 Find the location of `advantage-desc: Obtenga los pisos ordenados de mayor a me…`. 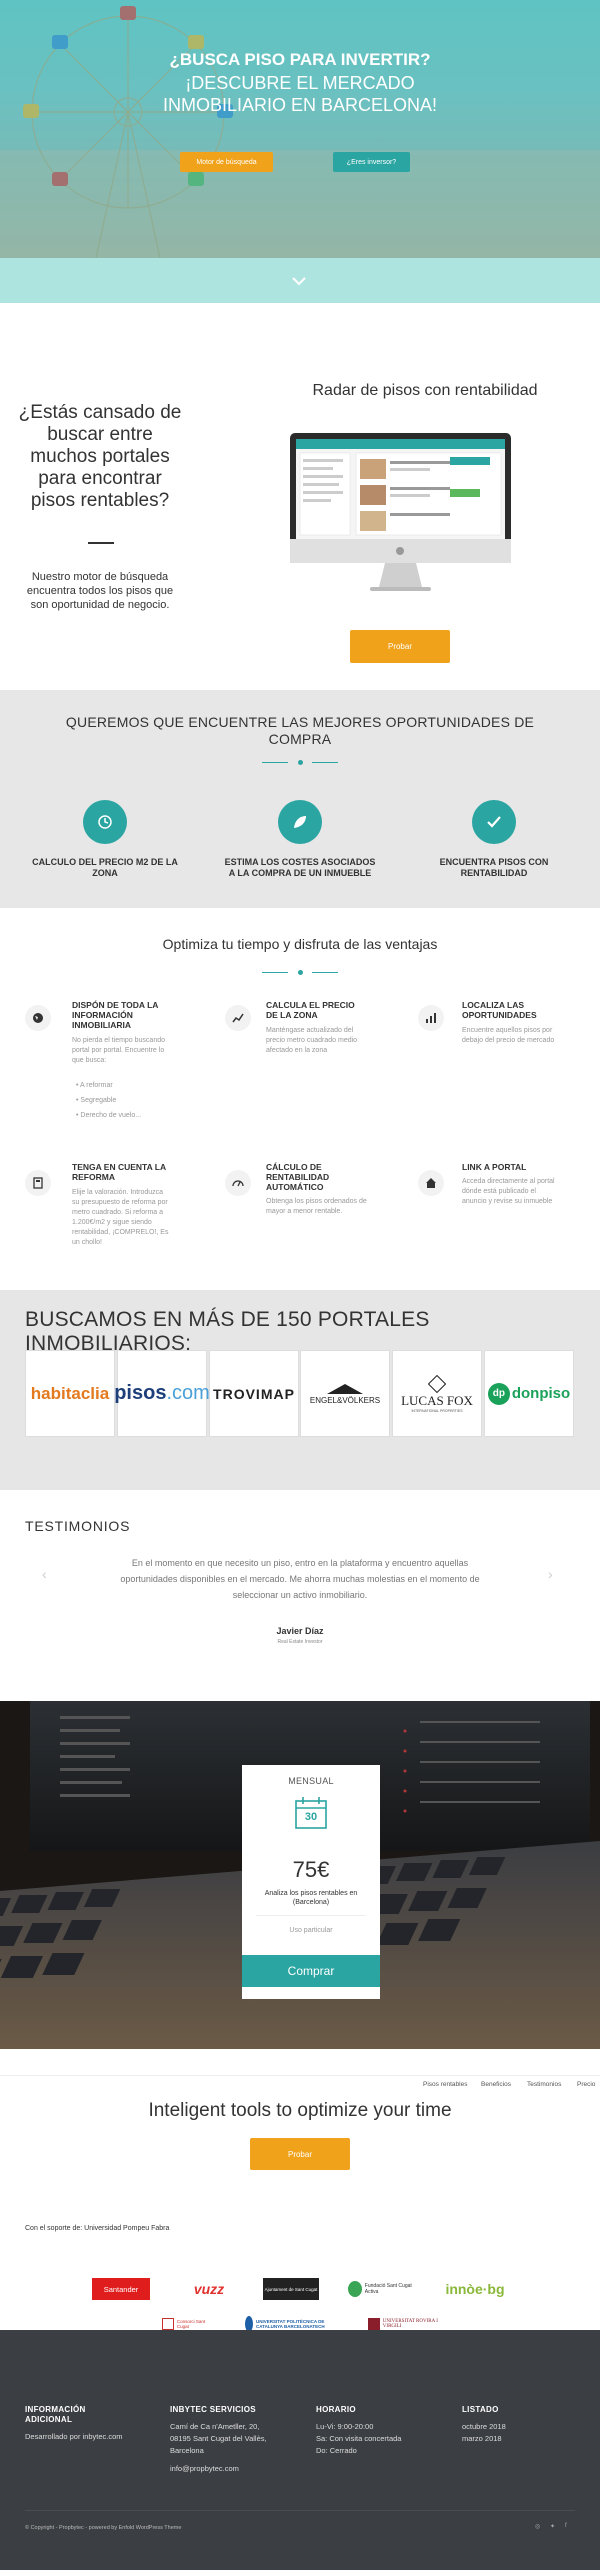

advantage-desc: Obtenga los pisos ordenados de mayor a me… is located at coordinates (316, 1206).